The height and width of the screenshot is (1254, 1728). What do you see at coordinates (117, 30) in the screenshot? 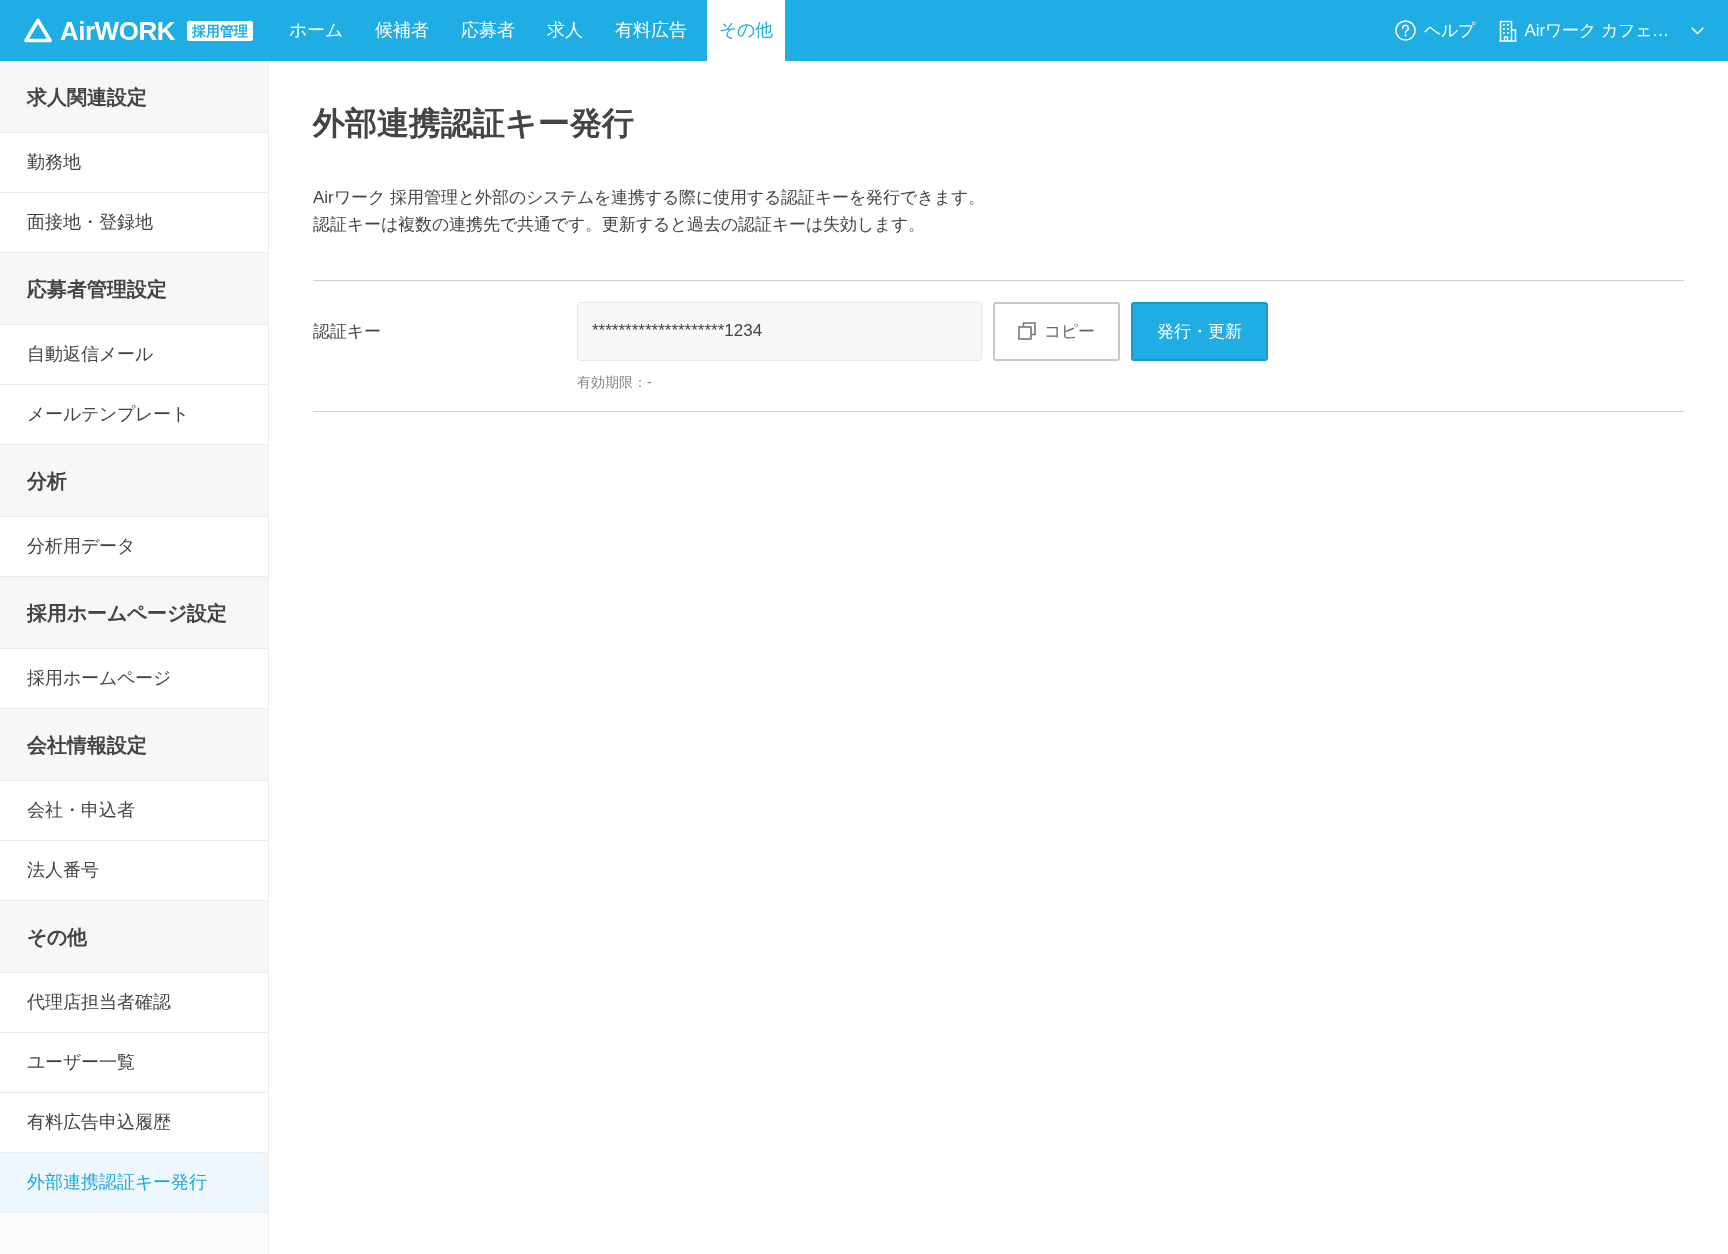
I see `logo-wordmark: AirWORK` at bounding box center [117, 30].